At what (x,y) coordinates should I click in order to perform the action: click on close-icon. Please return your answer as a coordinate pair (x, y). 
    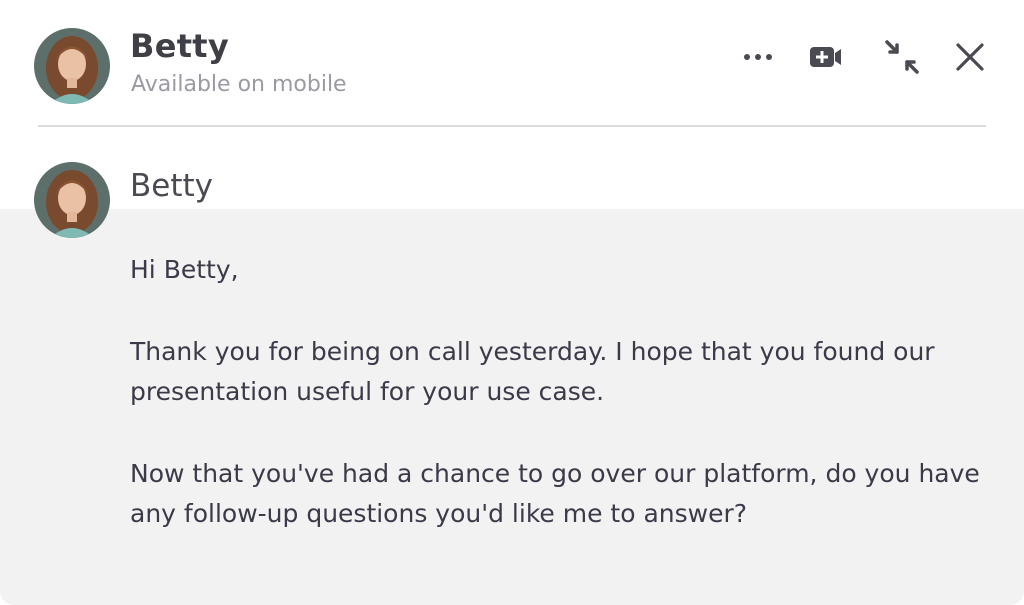
    Looking at the image, I should click on (970, 57).